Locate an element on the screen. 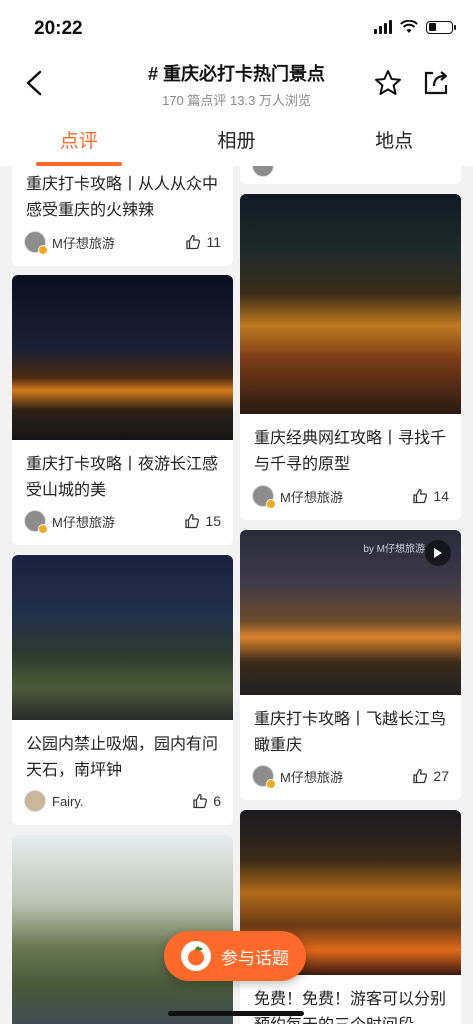  home-indicator is located at coordinates (236, 1013).